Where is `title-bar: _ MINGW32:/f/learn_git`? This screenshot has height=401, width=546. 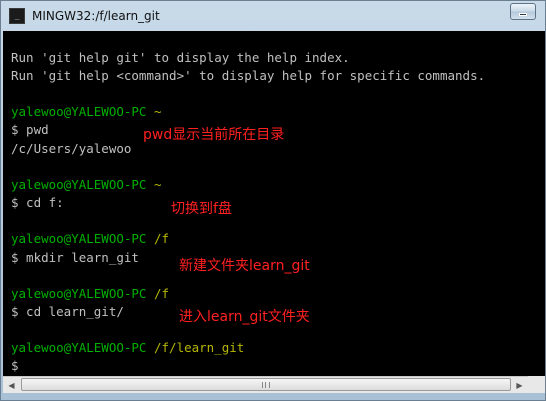
title-bar: _ MINGW32:/f/learn_git is located at coordinates (273, 16).